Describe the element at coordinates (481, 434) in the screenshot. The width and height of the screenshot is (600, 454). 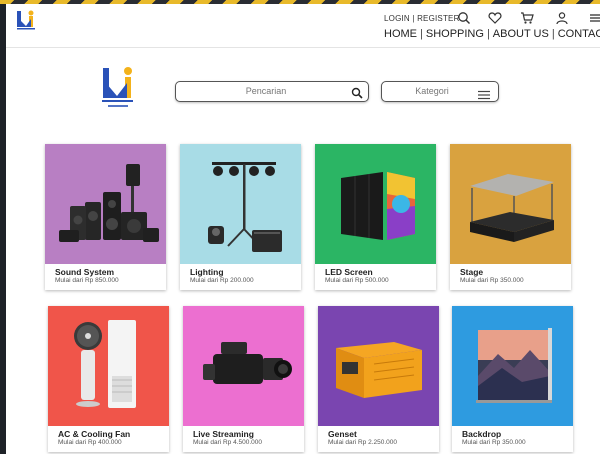
I see `product-title: Backdrop` at that location.